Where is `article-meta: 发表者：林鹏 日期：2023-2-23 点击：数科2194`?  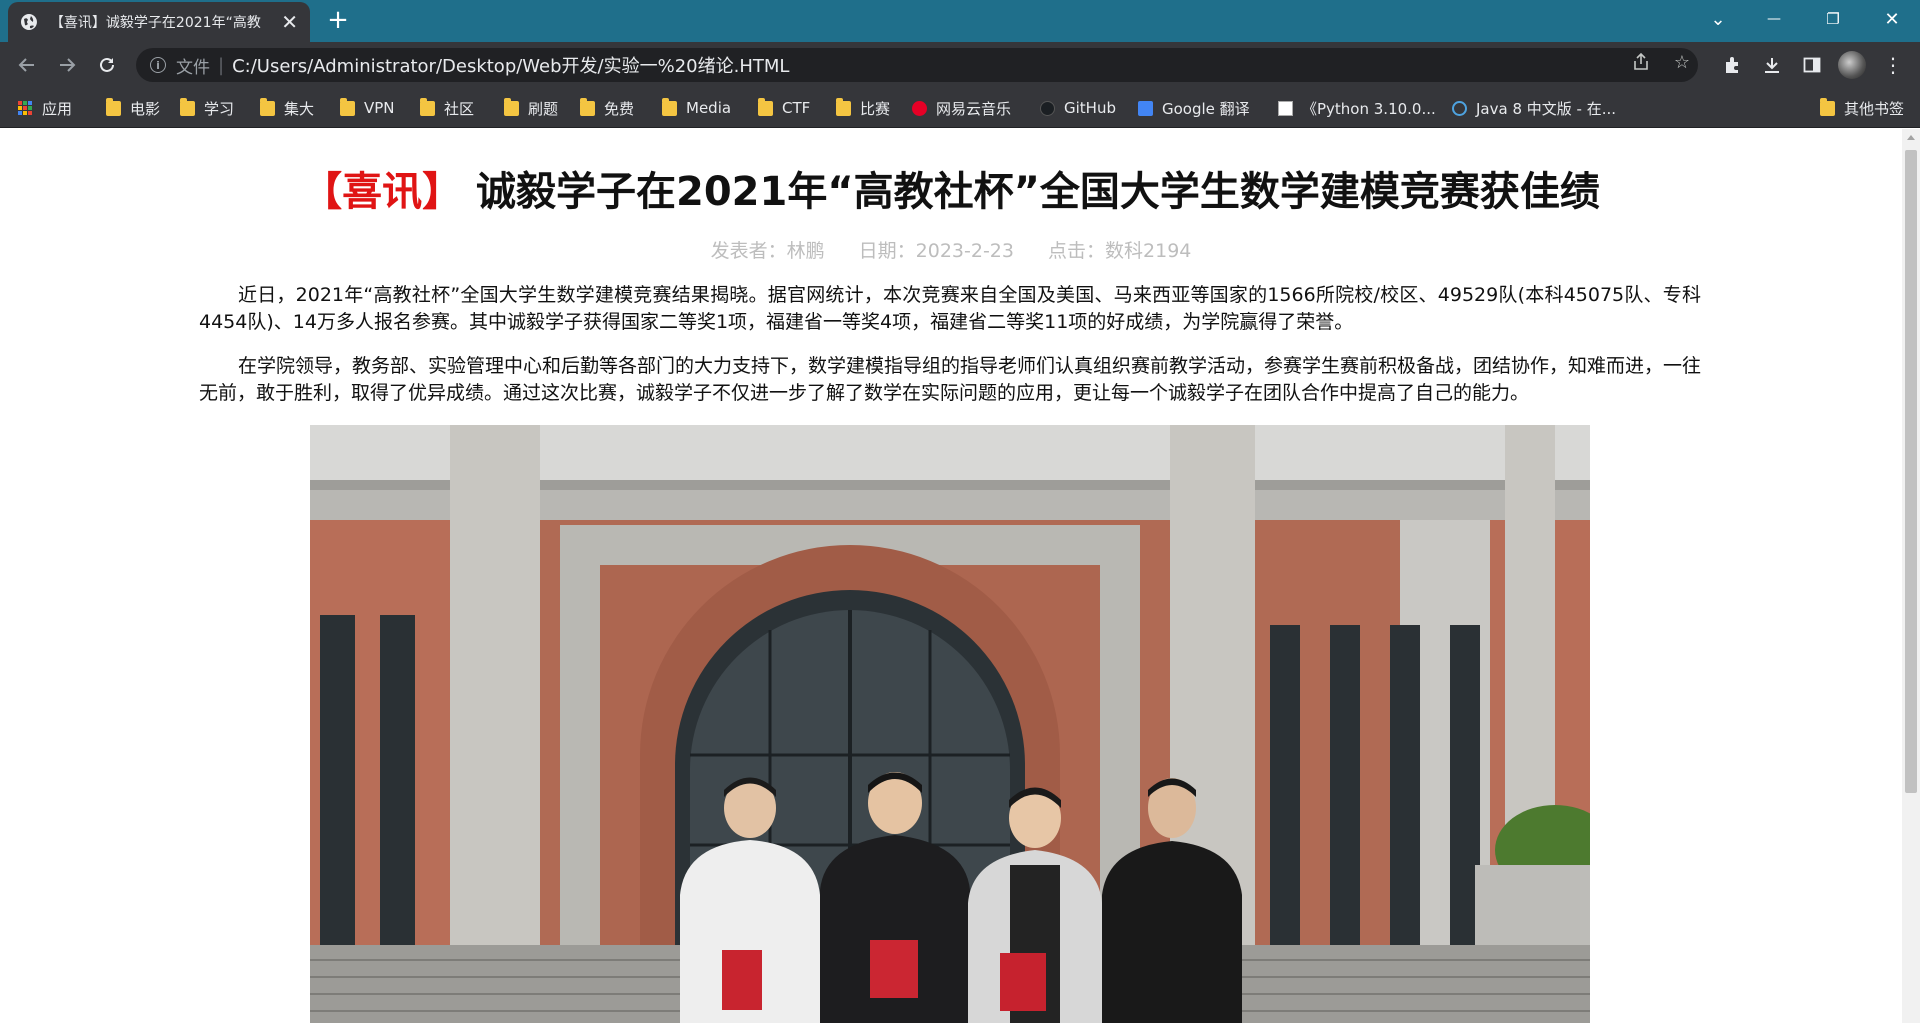 article-meta: 发表者：林鹏 日期：2023-2-23 点击：数科2194 is located at coordinates (951, 249).